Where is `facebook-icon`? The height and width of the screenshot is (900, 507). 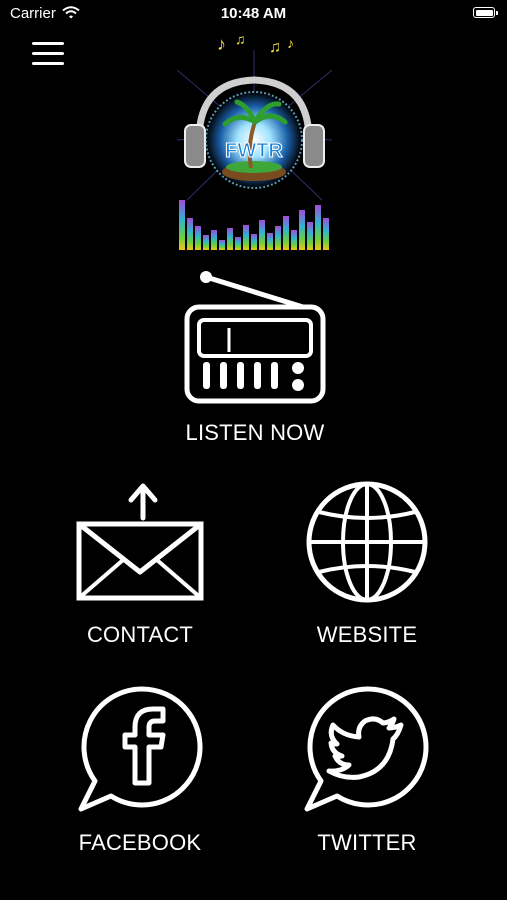 facebook-icon is located at coordinates (141, 751).